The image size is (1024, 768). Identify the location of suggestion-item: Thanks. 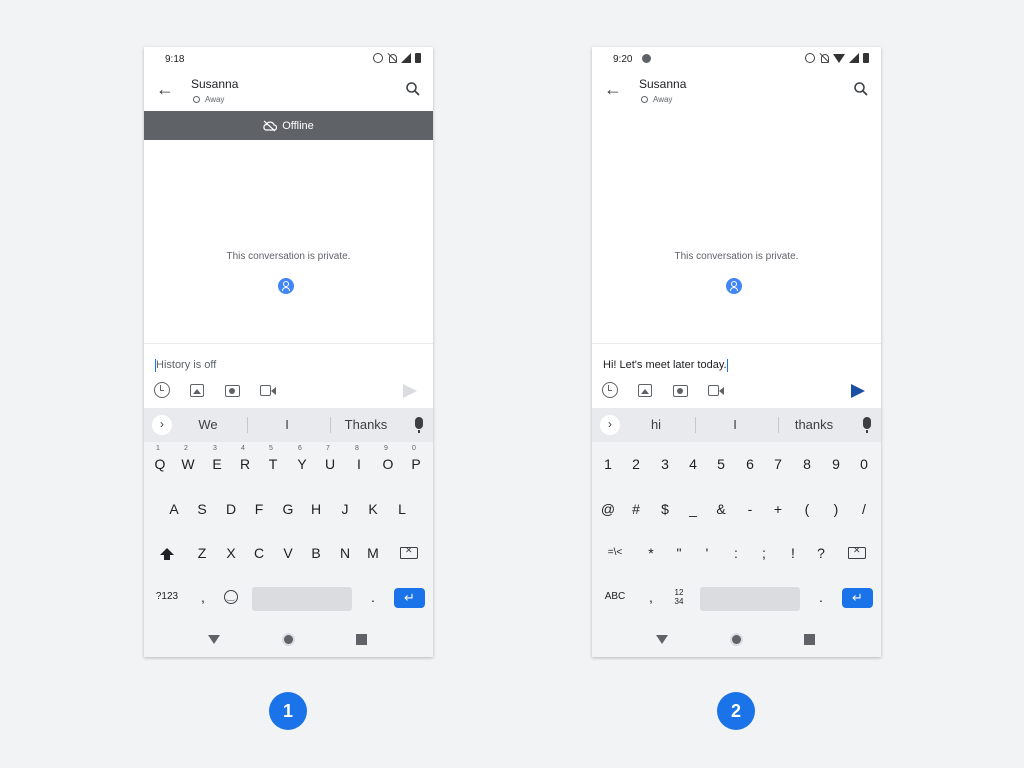
(366, 424).